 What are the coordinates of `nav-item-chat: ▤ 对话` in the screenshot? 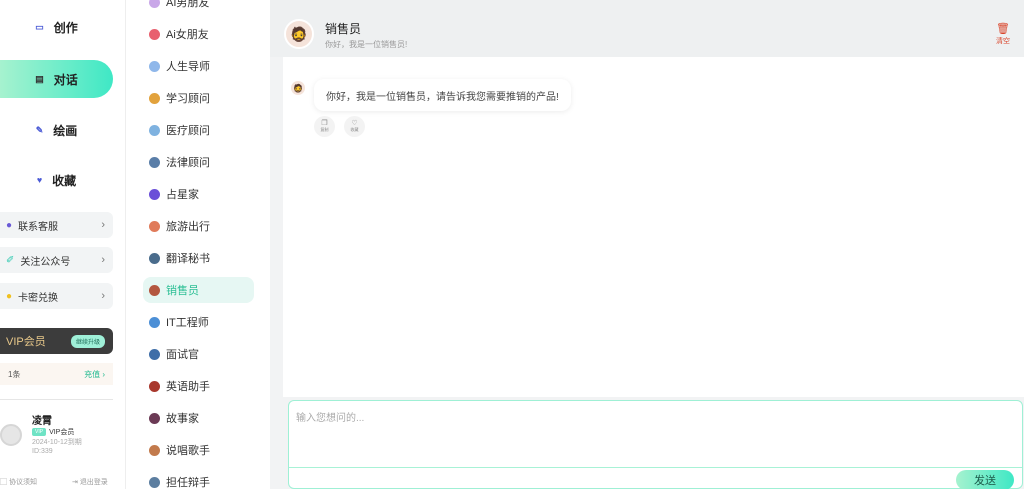 It's located at (56, 79).